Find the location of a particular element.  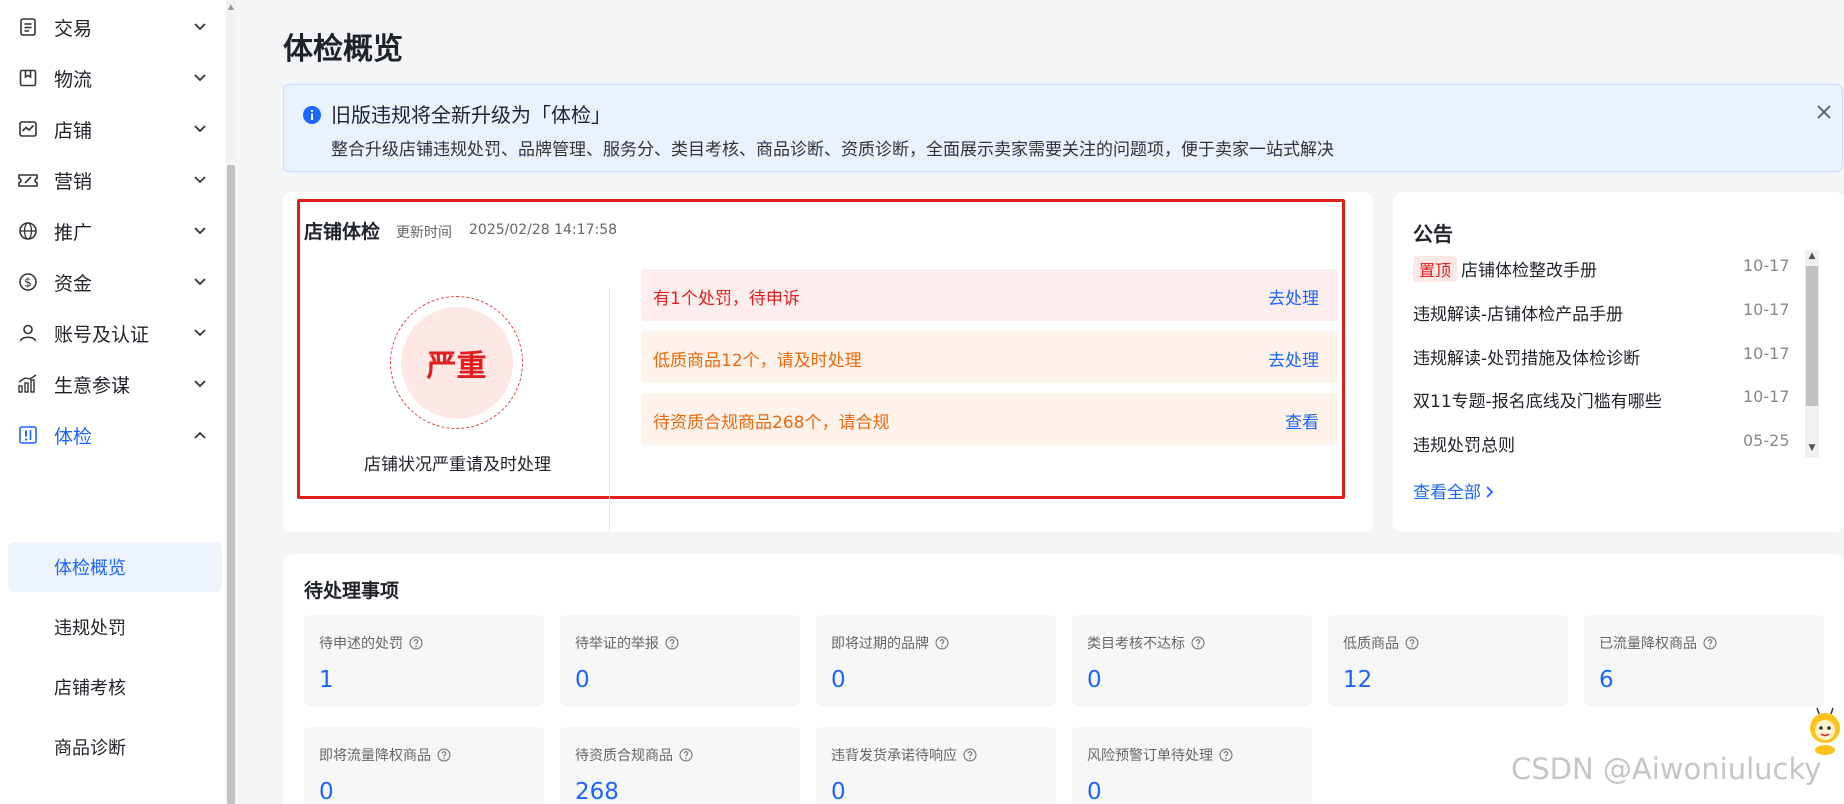

pinned-badge: 置顶 is located at coordinates (1435, 269).